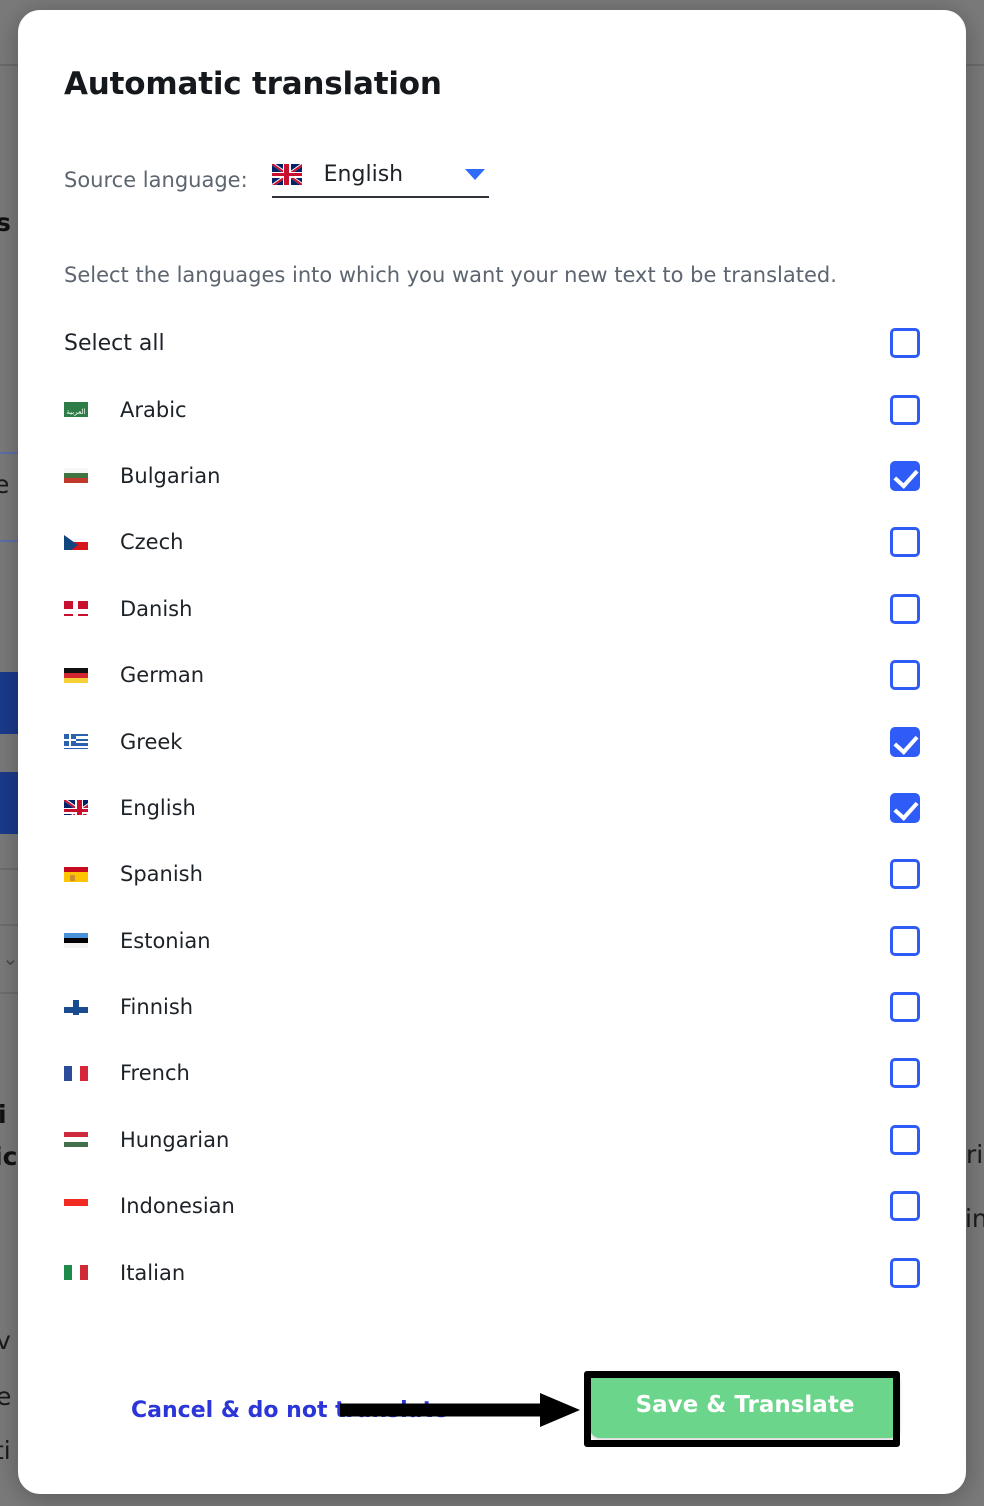  I want to click on language-checkbox-french, so click(905, 1073).